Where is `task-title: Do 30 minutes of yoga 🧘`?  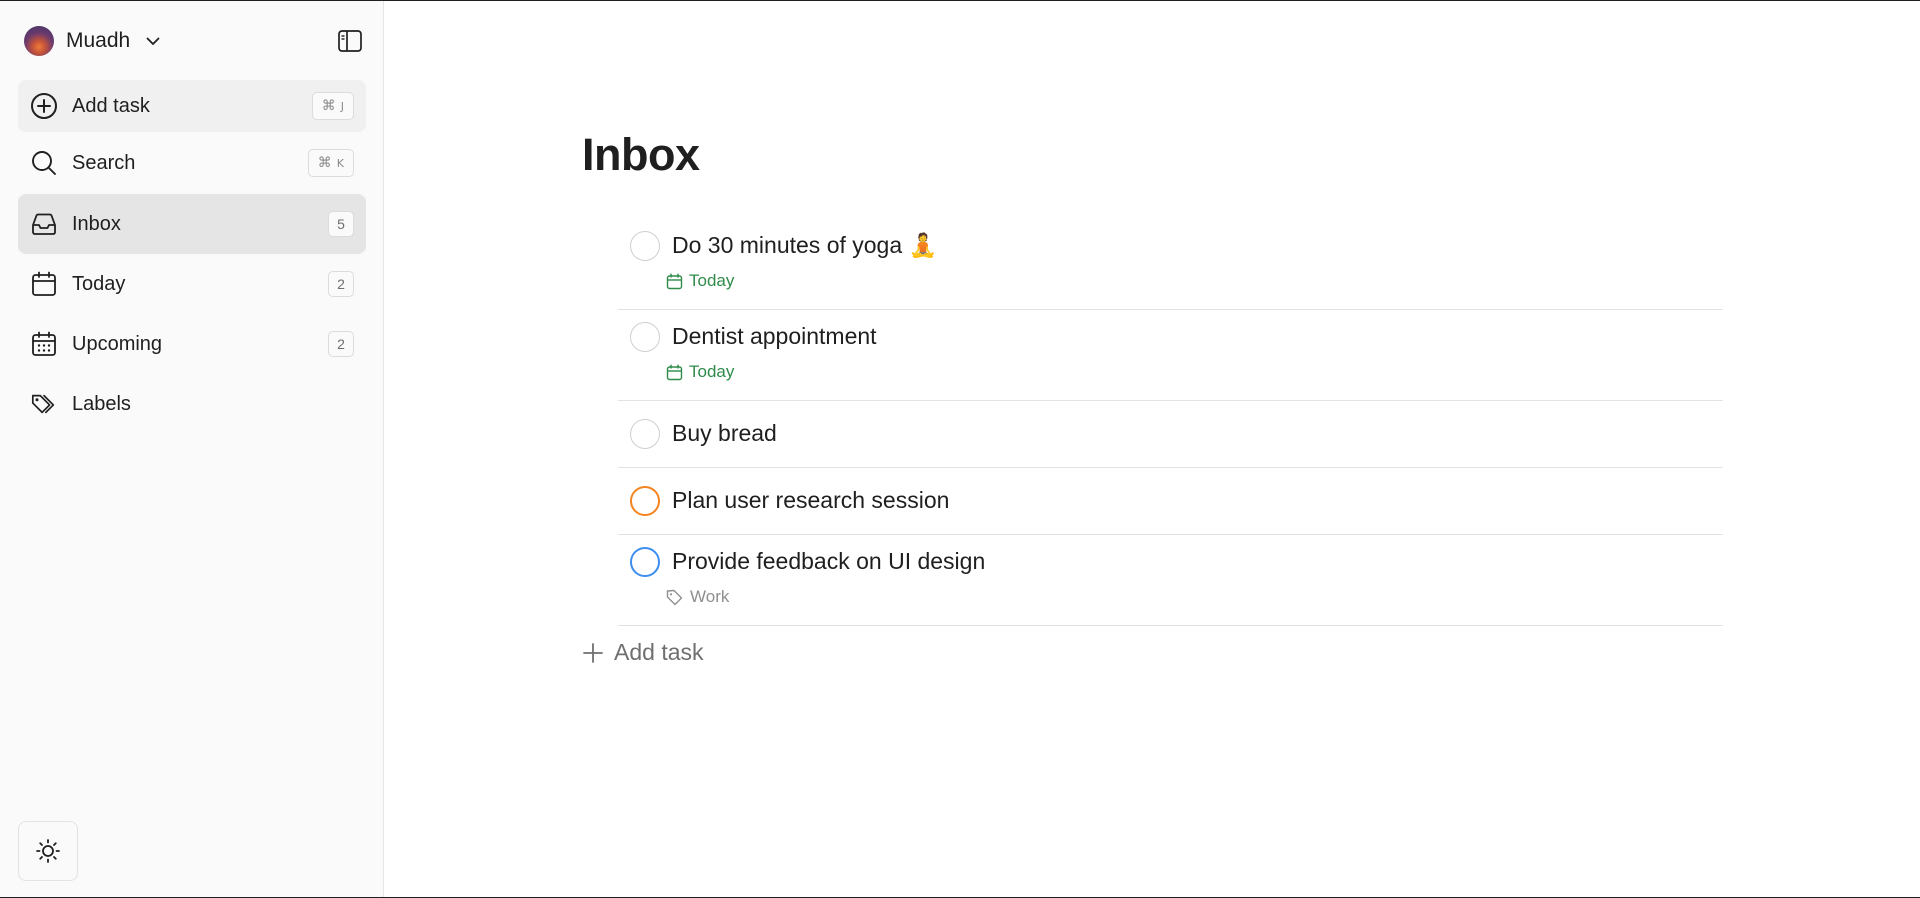
task-title: Do 30 minutes of yoga 🧘 is located at coordinates (804, 245).